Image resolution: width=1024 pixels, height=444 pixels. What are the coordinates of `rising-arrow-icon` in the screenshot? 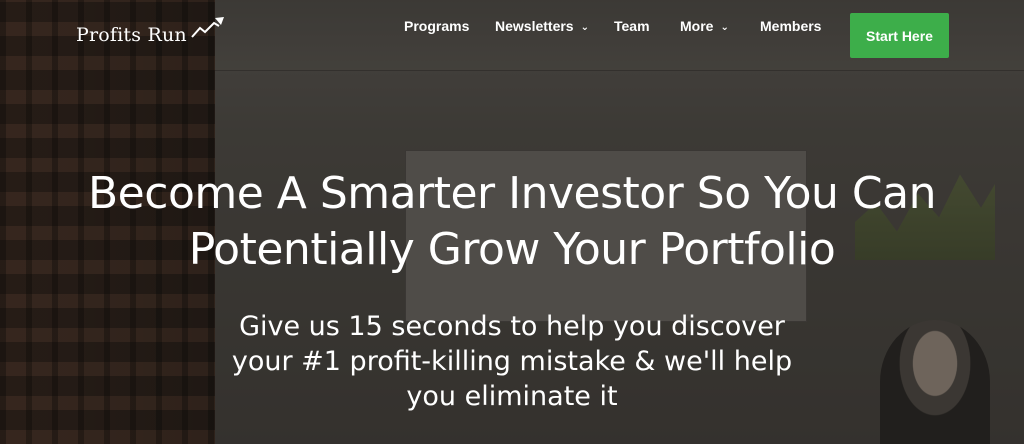 It's located at (208, 30).